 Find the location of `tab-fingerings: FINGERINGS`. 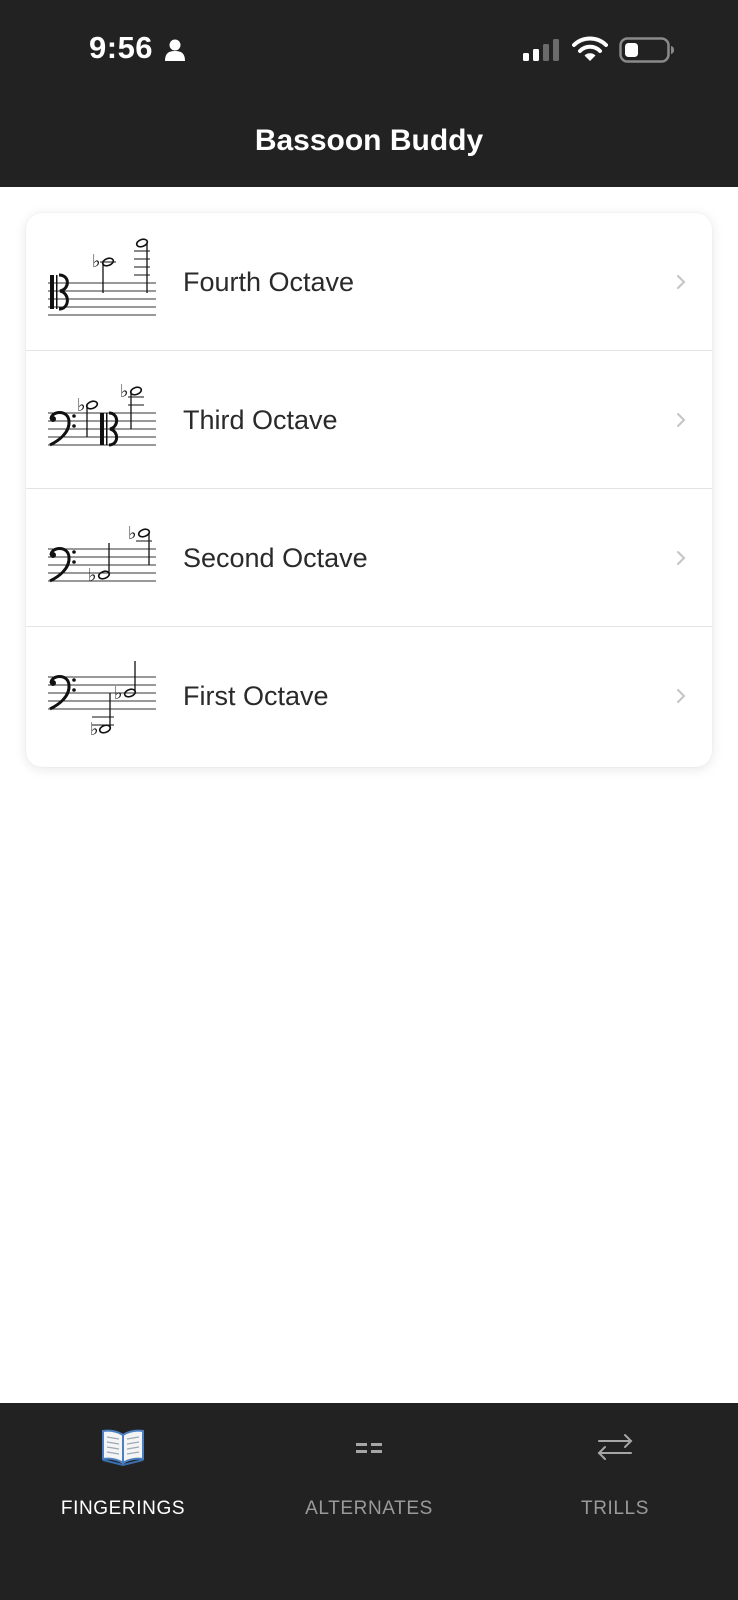

tab-fingerings: FINGERINGS is located at coordinates (123, 1501).